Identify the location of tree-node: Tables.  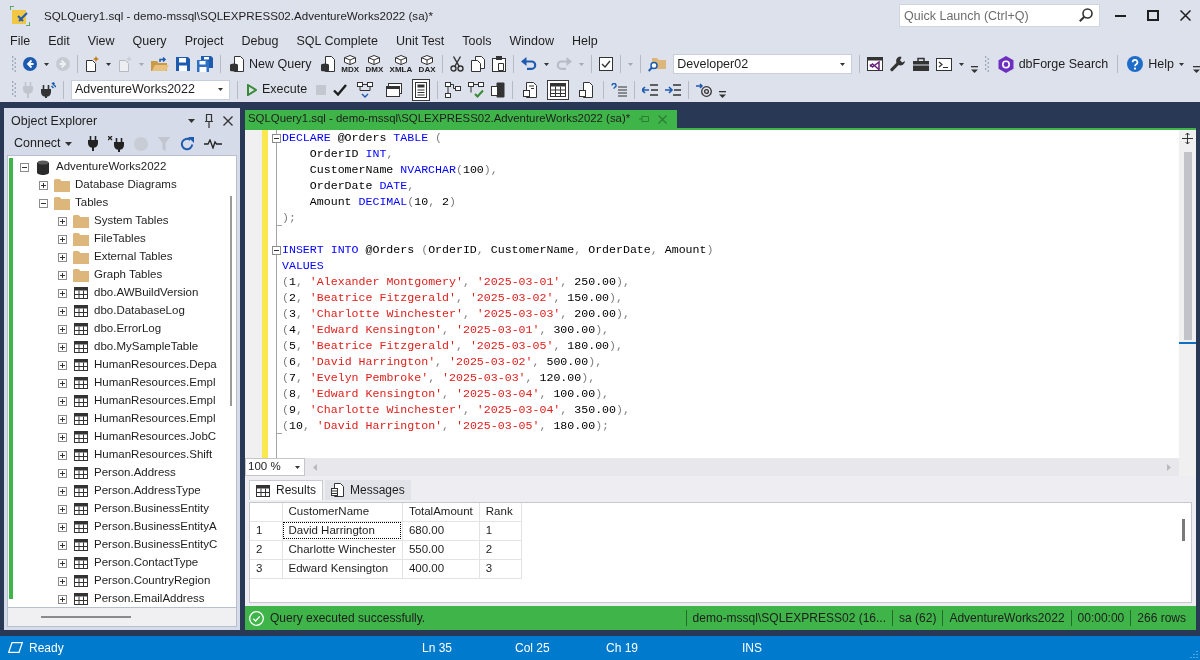
(92, 203).